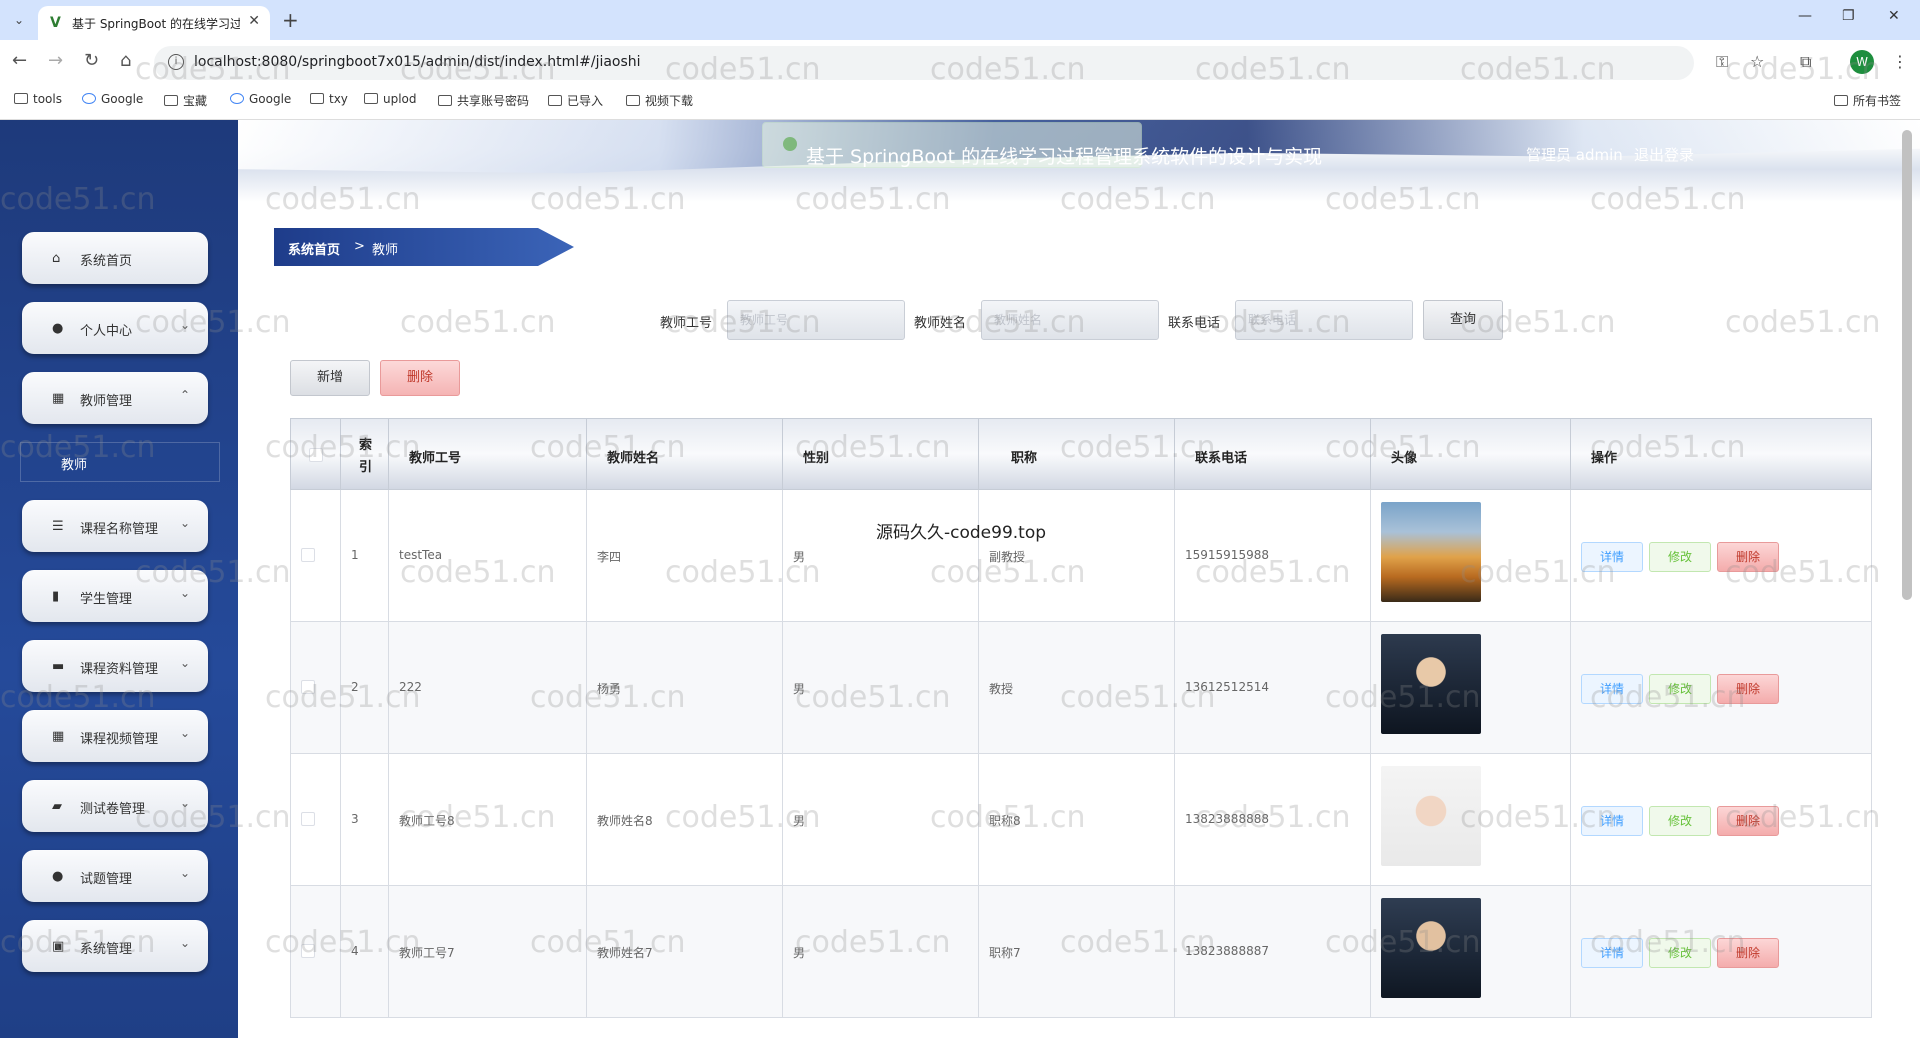 The image size is (1920, 1038). I want to click on bookmark-baozang: 宝藏, so click(185, 100).